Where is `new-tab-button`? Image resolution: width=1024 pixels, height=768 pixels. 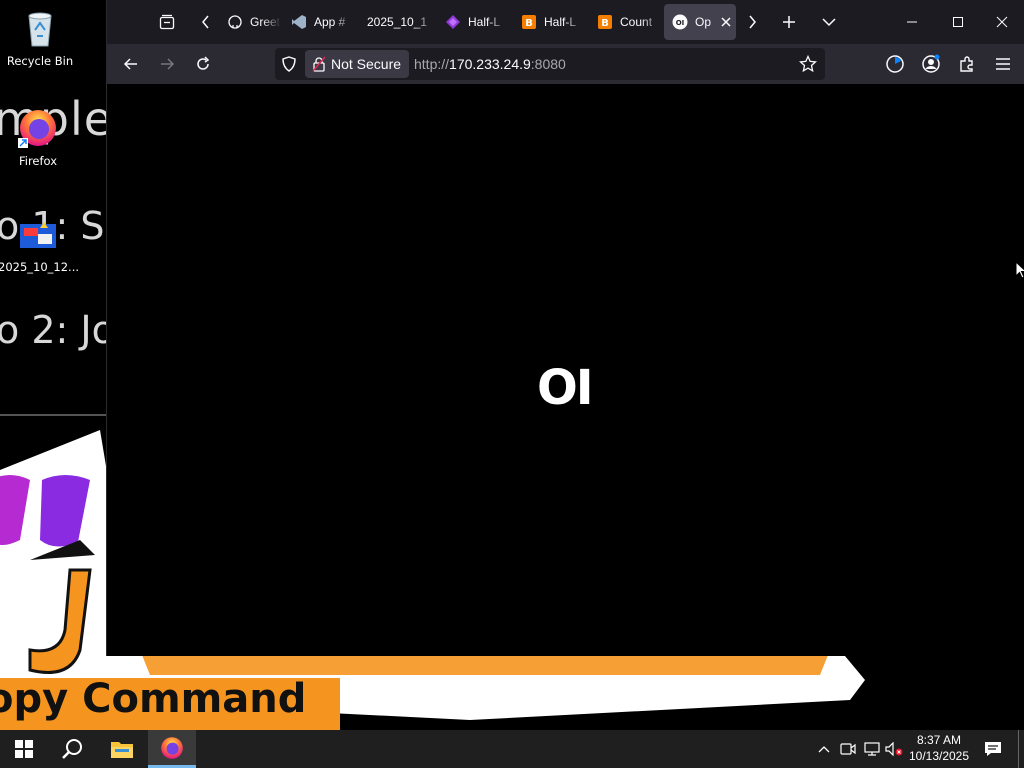
new-tab-button is located at coordinates (789, 22).